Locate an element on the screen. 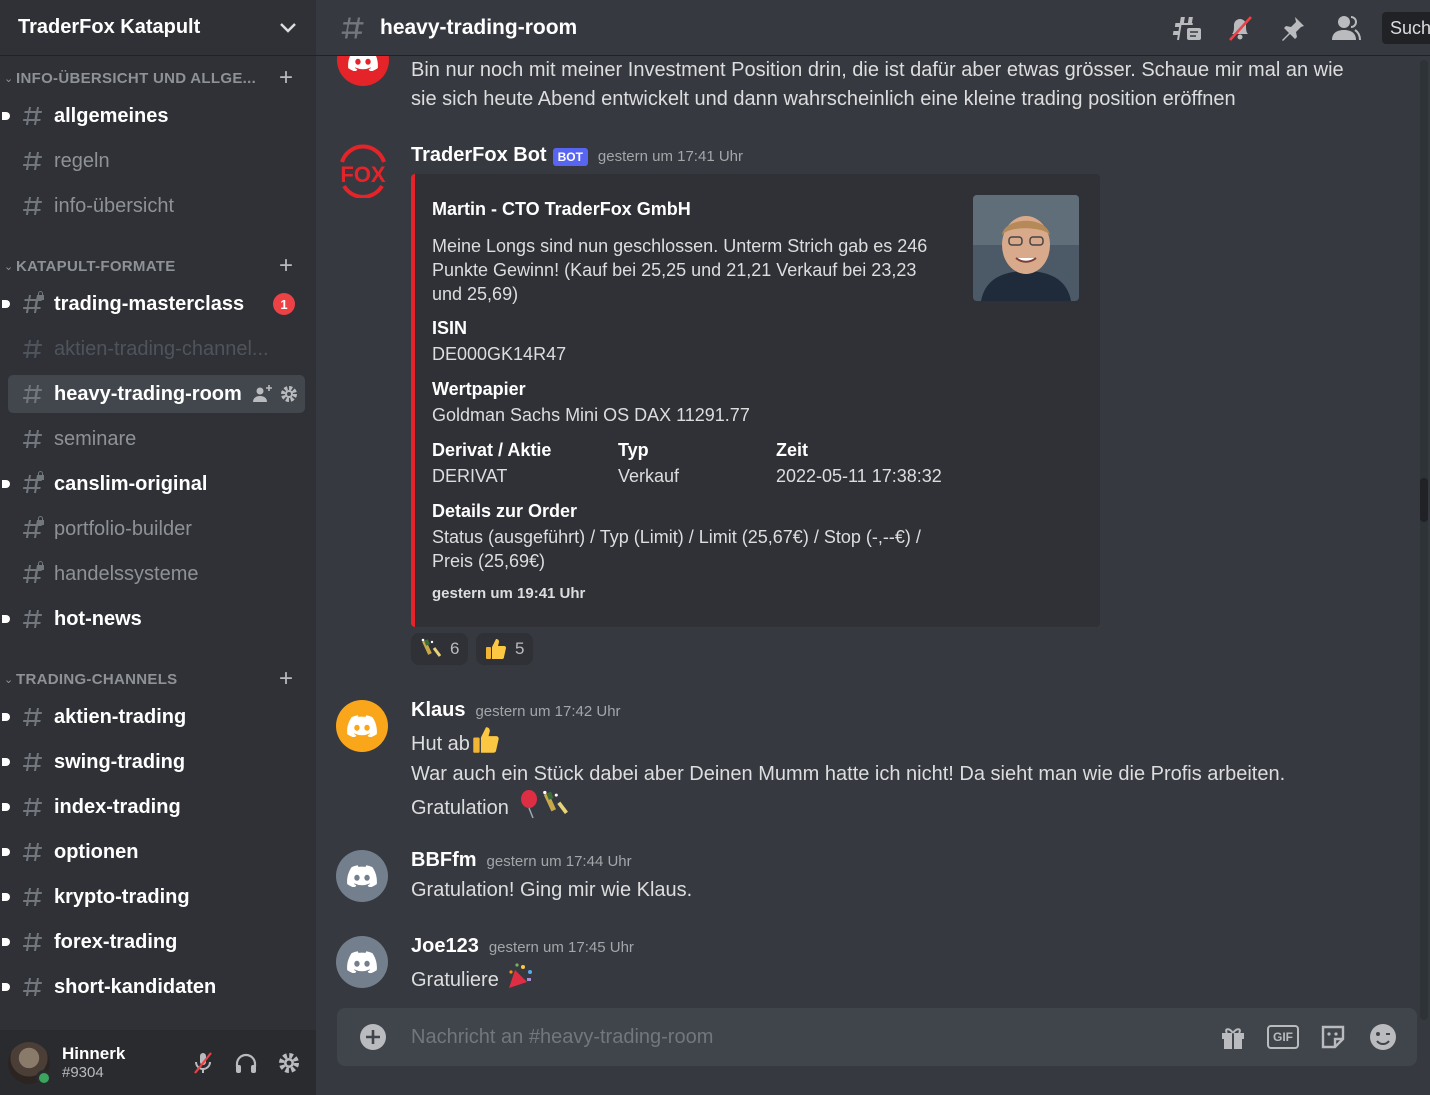 The image size is (1430, 1095). author-name: Klaus is located at coordinates (438, 710).